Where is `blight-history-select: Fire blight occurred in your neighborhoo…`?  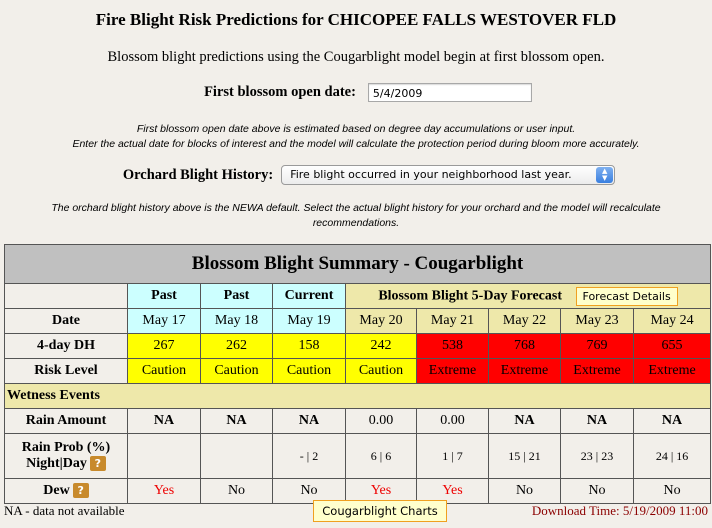 blight-history-select: Fire blight occurred in your neighborhoo… is located at coordinates (448, 175).